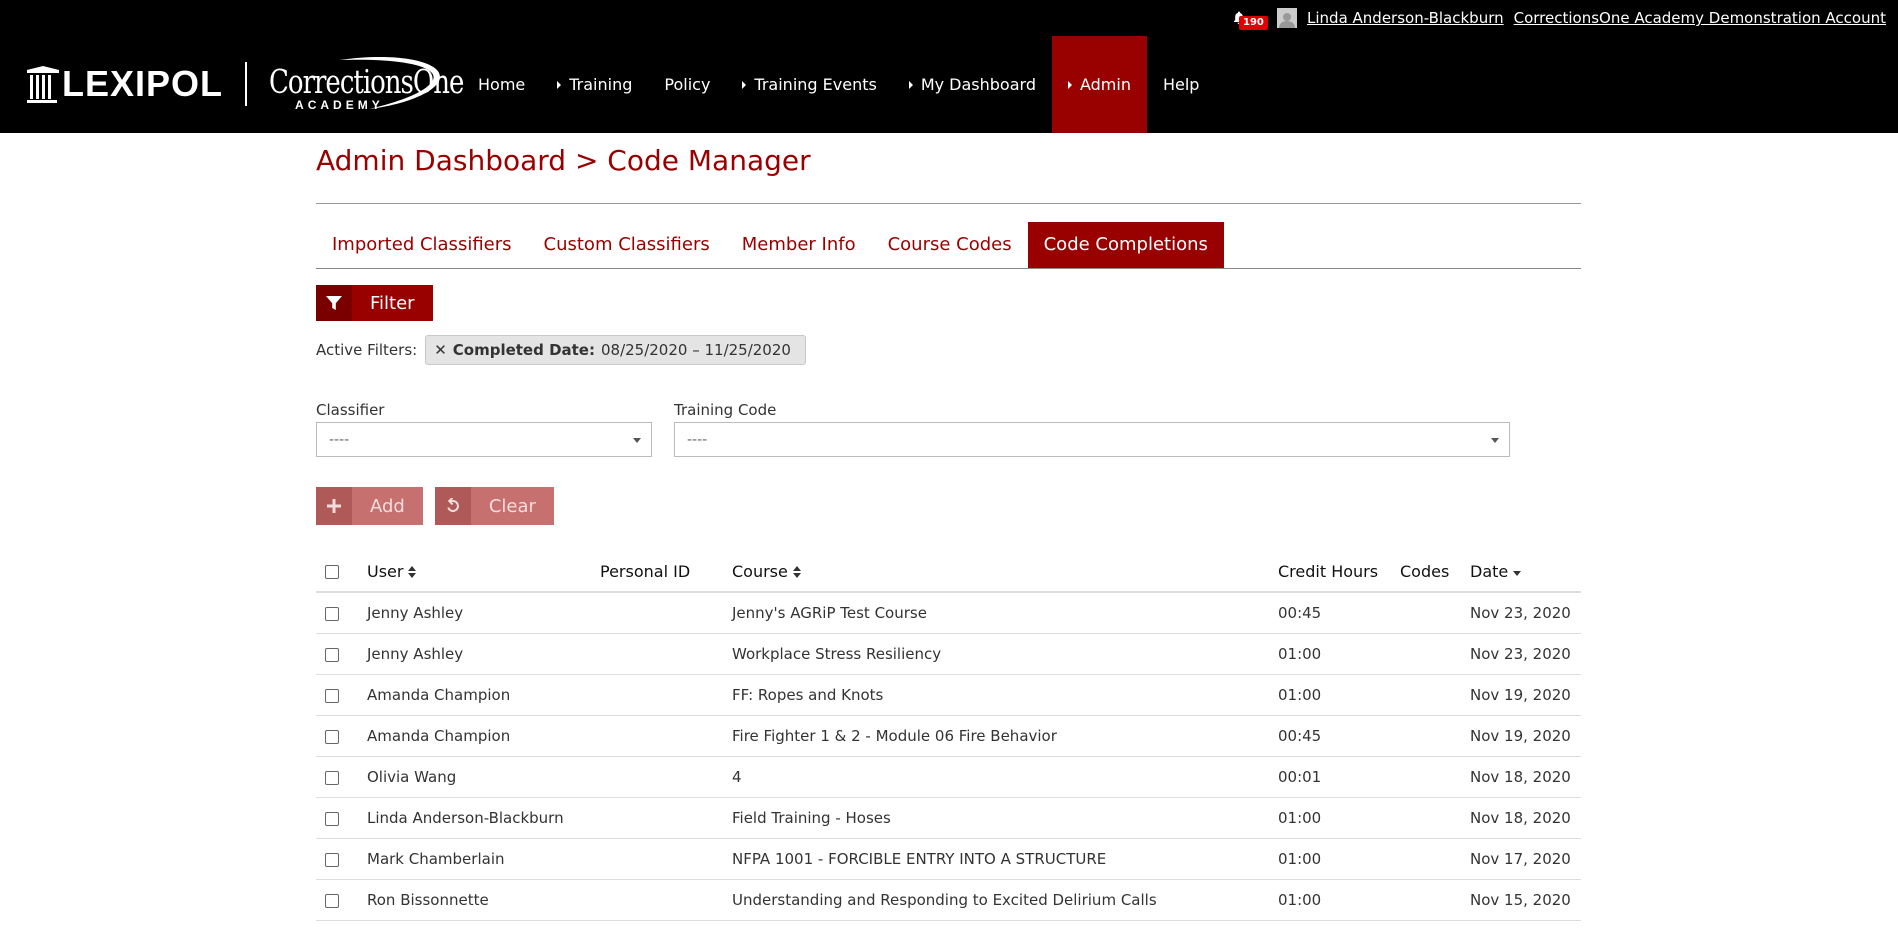  What do you see at coordinates (350, 410) in the screenshot?
I see `classifier-label: Classifier` at bounding box center [350, 410].